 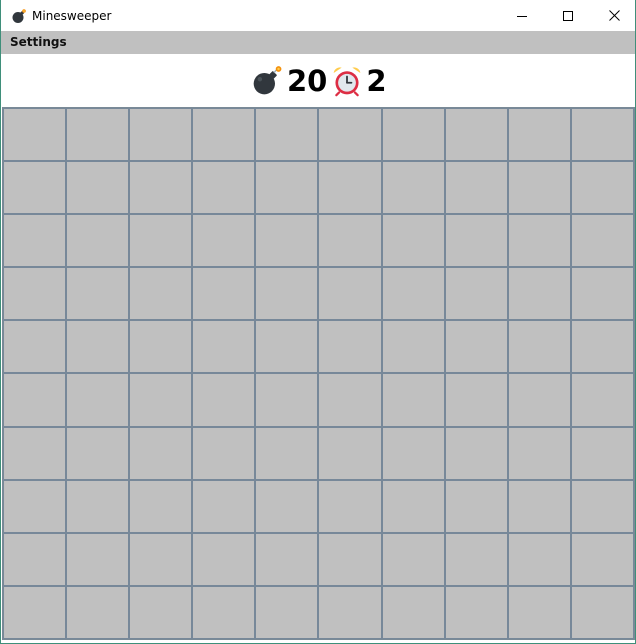 What do you see at coordinates (568, 15) in the screenshot?
I see `maximize-button` at bounding box center [568, 15].